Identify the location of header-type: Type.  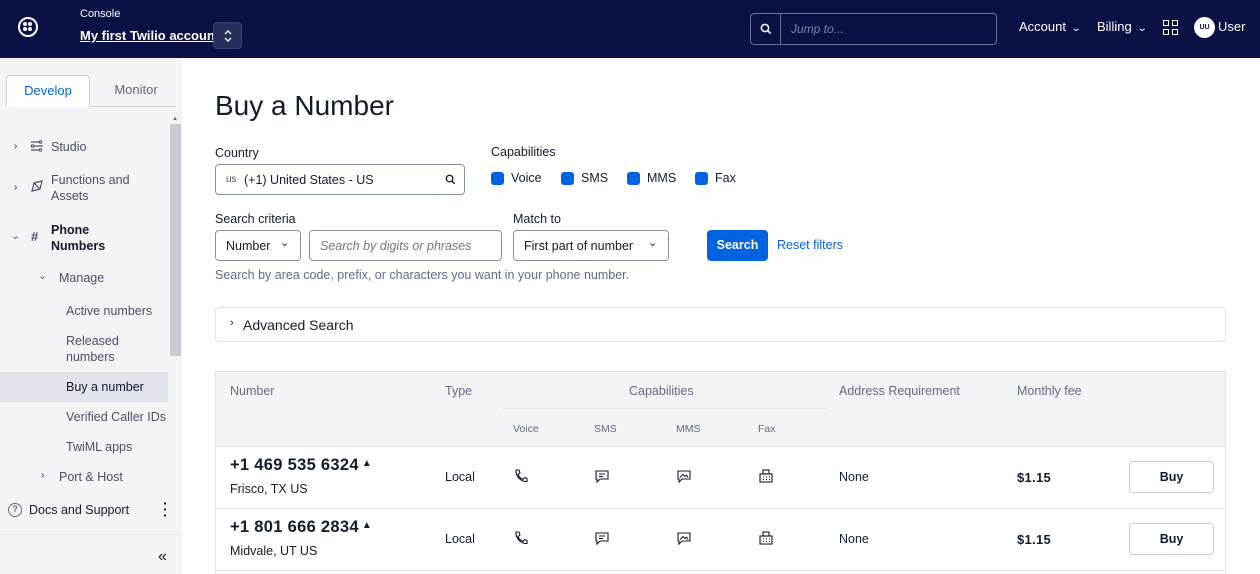
(459, 391).